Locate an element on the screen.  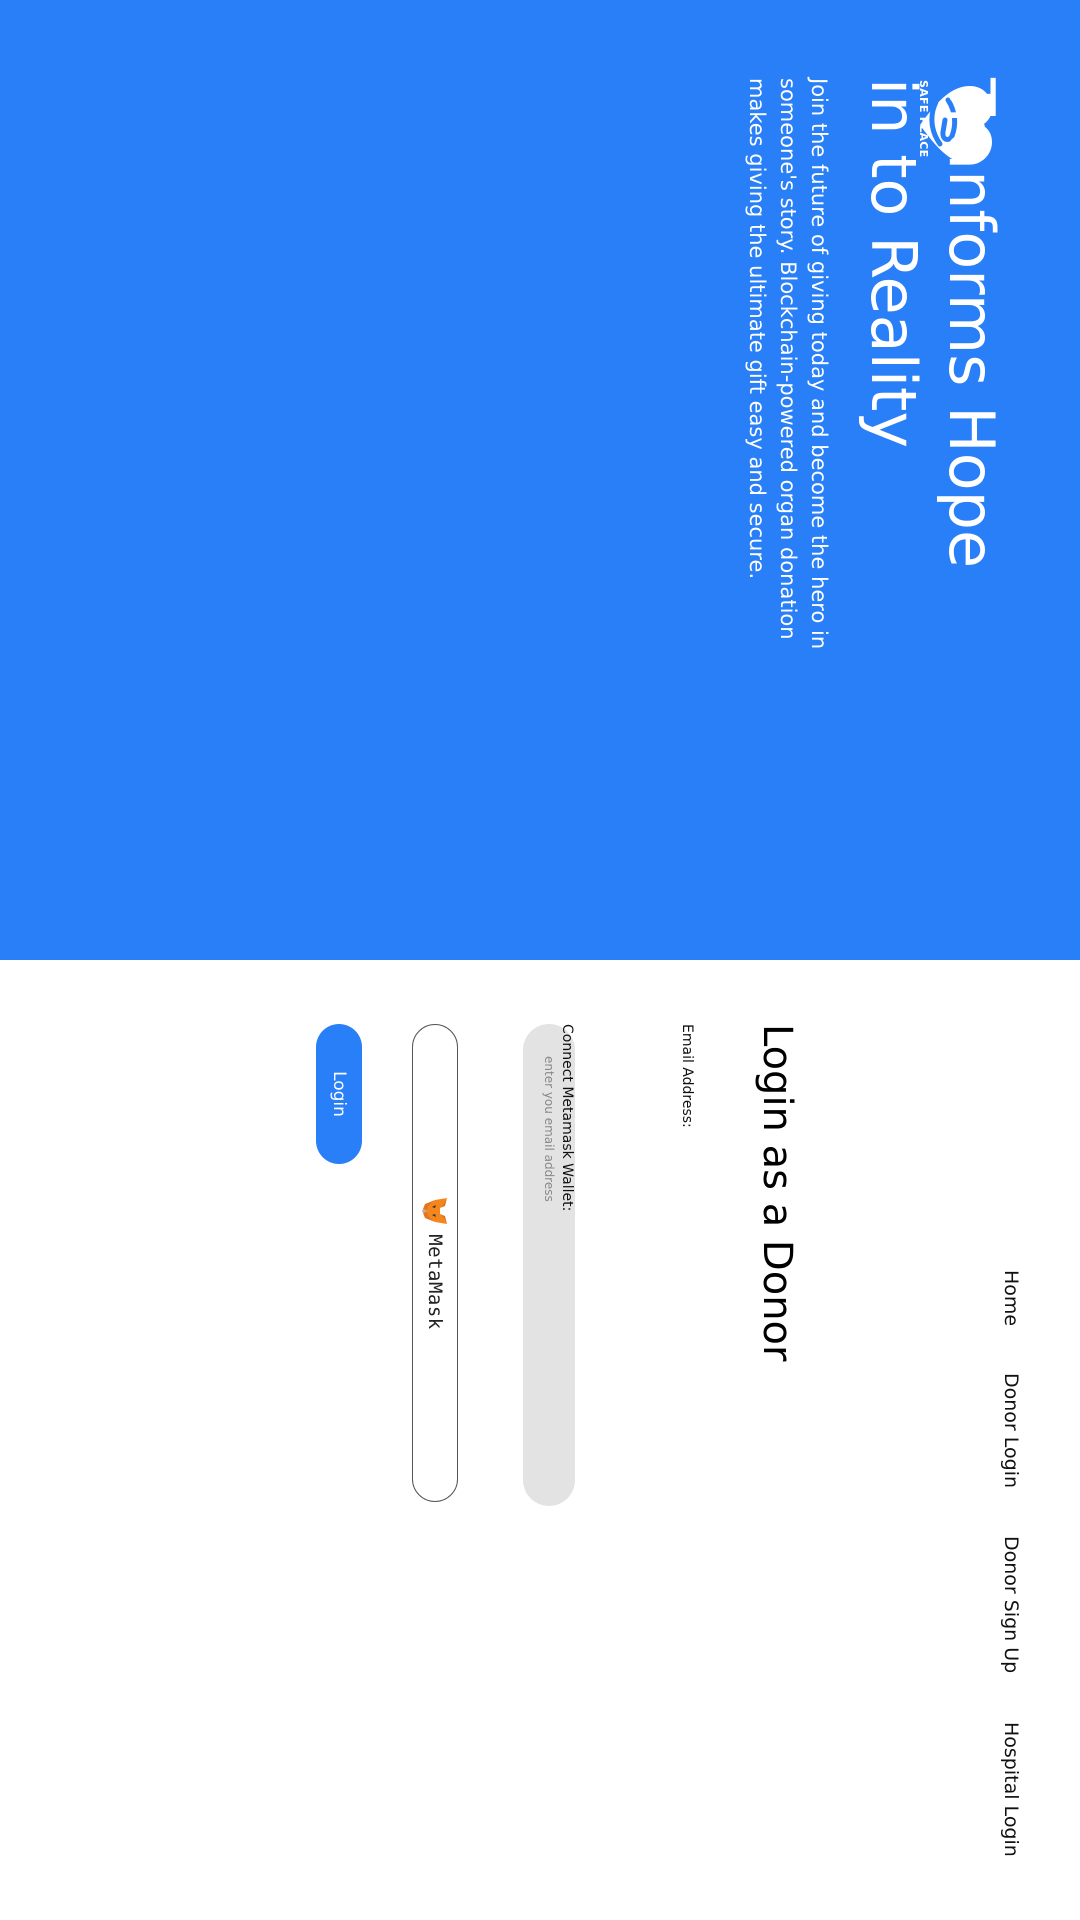
nav-donor-signup-link: Donor Sign Up is located at coordinates (1011, 1604).